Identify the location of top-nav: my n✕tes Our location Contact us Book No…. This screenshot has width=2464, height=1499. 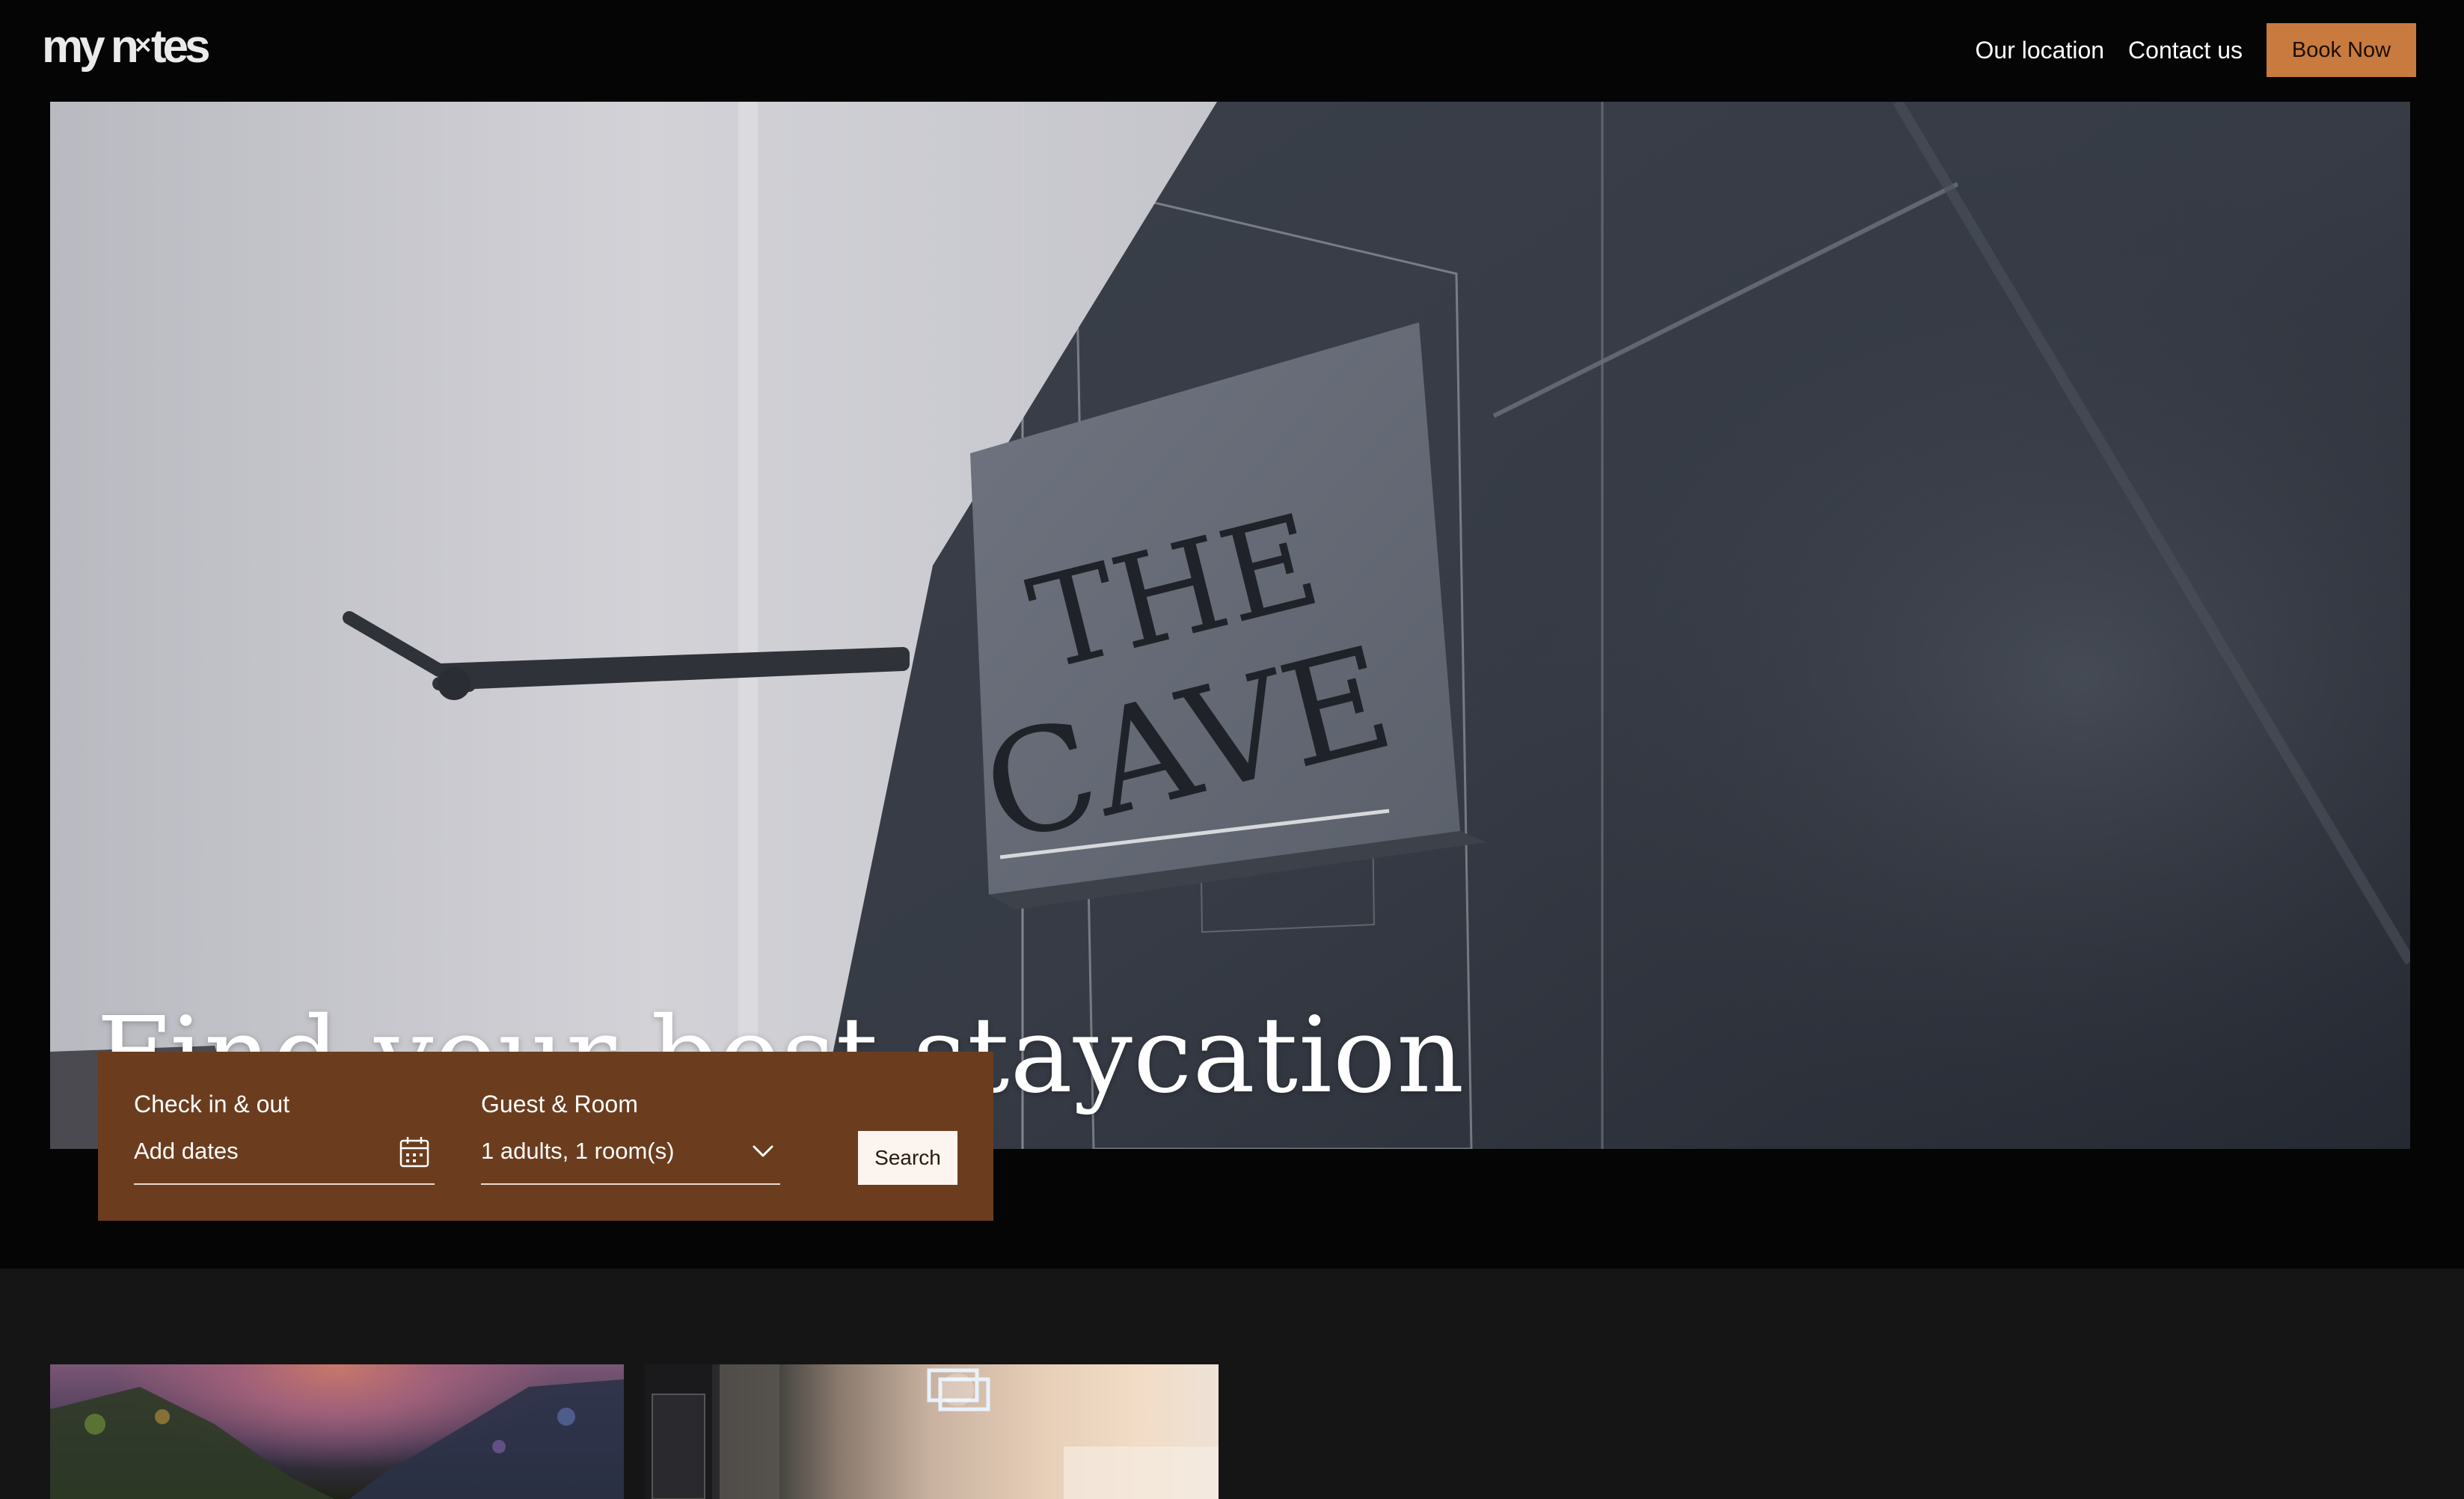
(1232, 51).